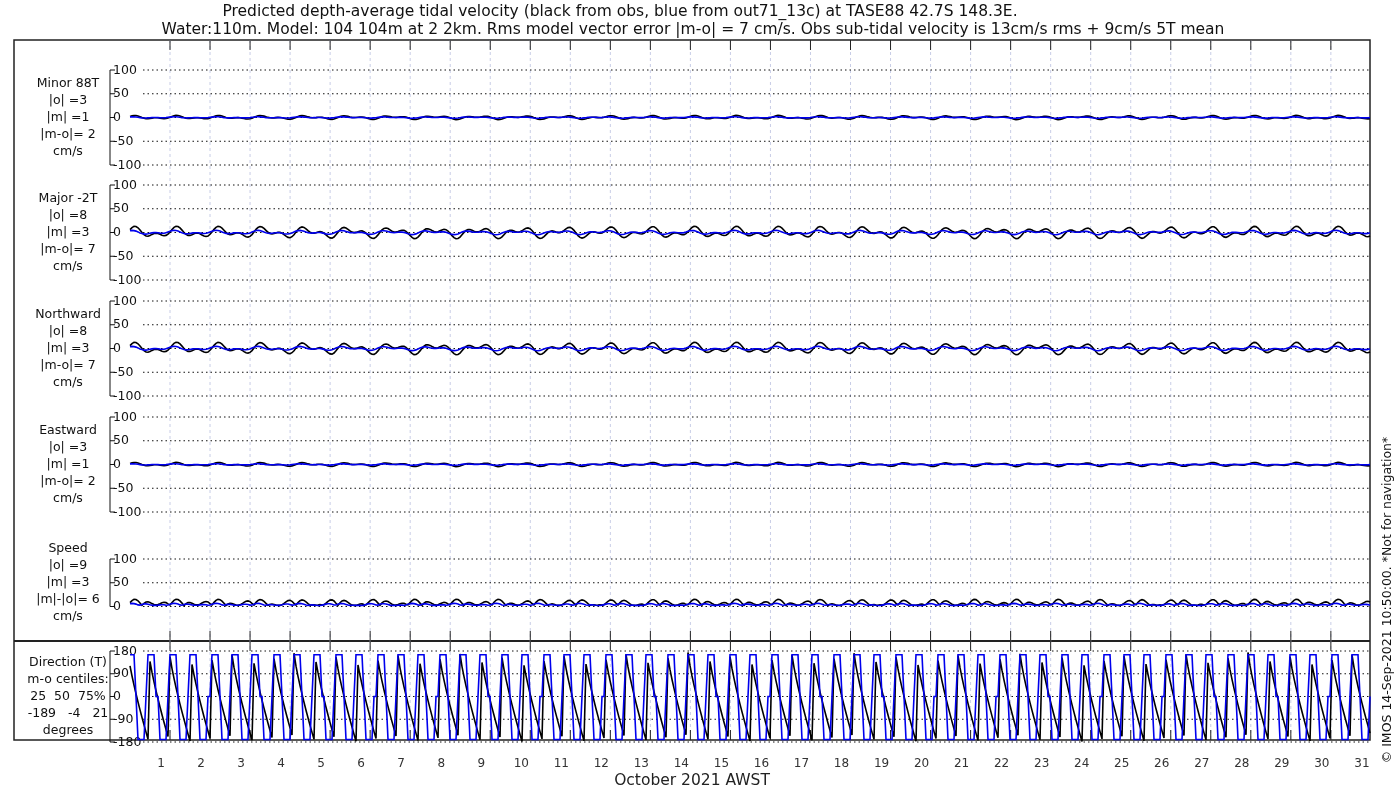  I want to click on x-tick-label: 17, so click(801, 763).